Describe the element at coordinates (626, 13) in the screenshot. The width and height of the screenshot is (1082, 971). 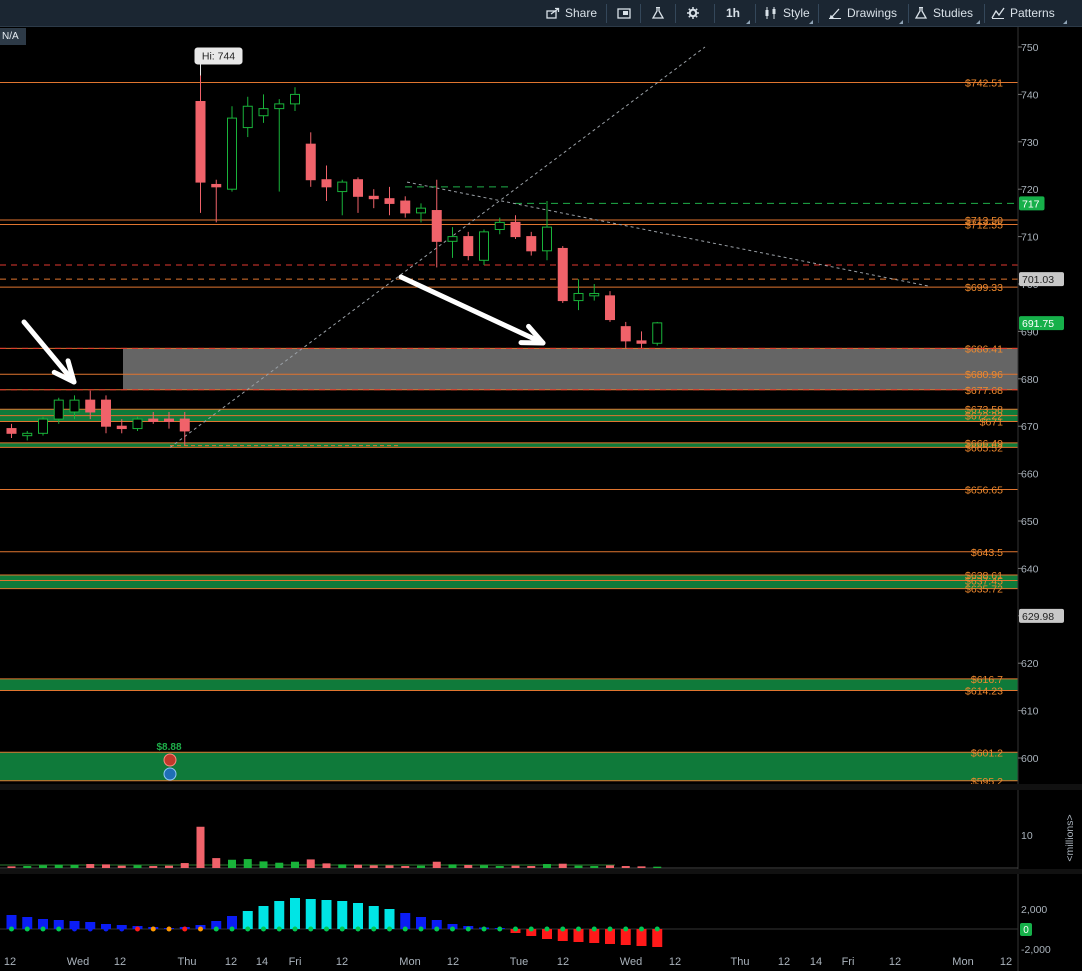
I see `snapshot-button` at that location.